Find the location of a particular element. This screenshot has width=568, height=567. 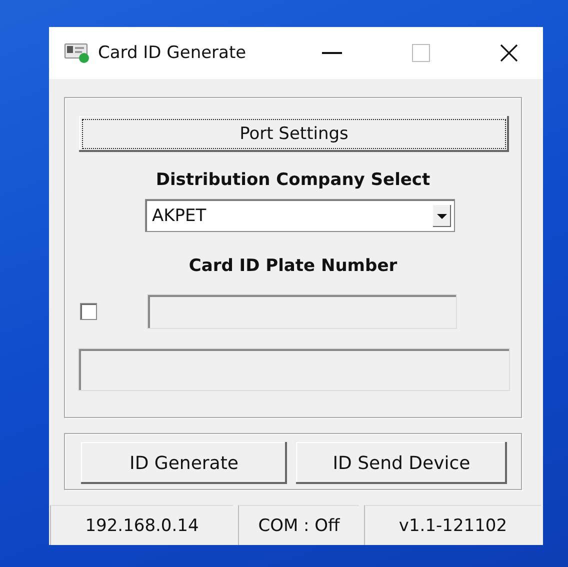

company-dropdown: AKPET is located at coordinates (300, 215).